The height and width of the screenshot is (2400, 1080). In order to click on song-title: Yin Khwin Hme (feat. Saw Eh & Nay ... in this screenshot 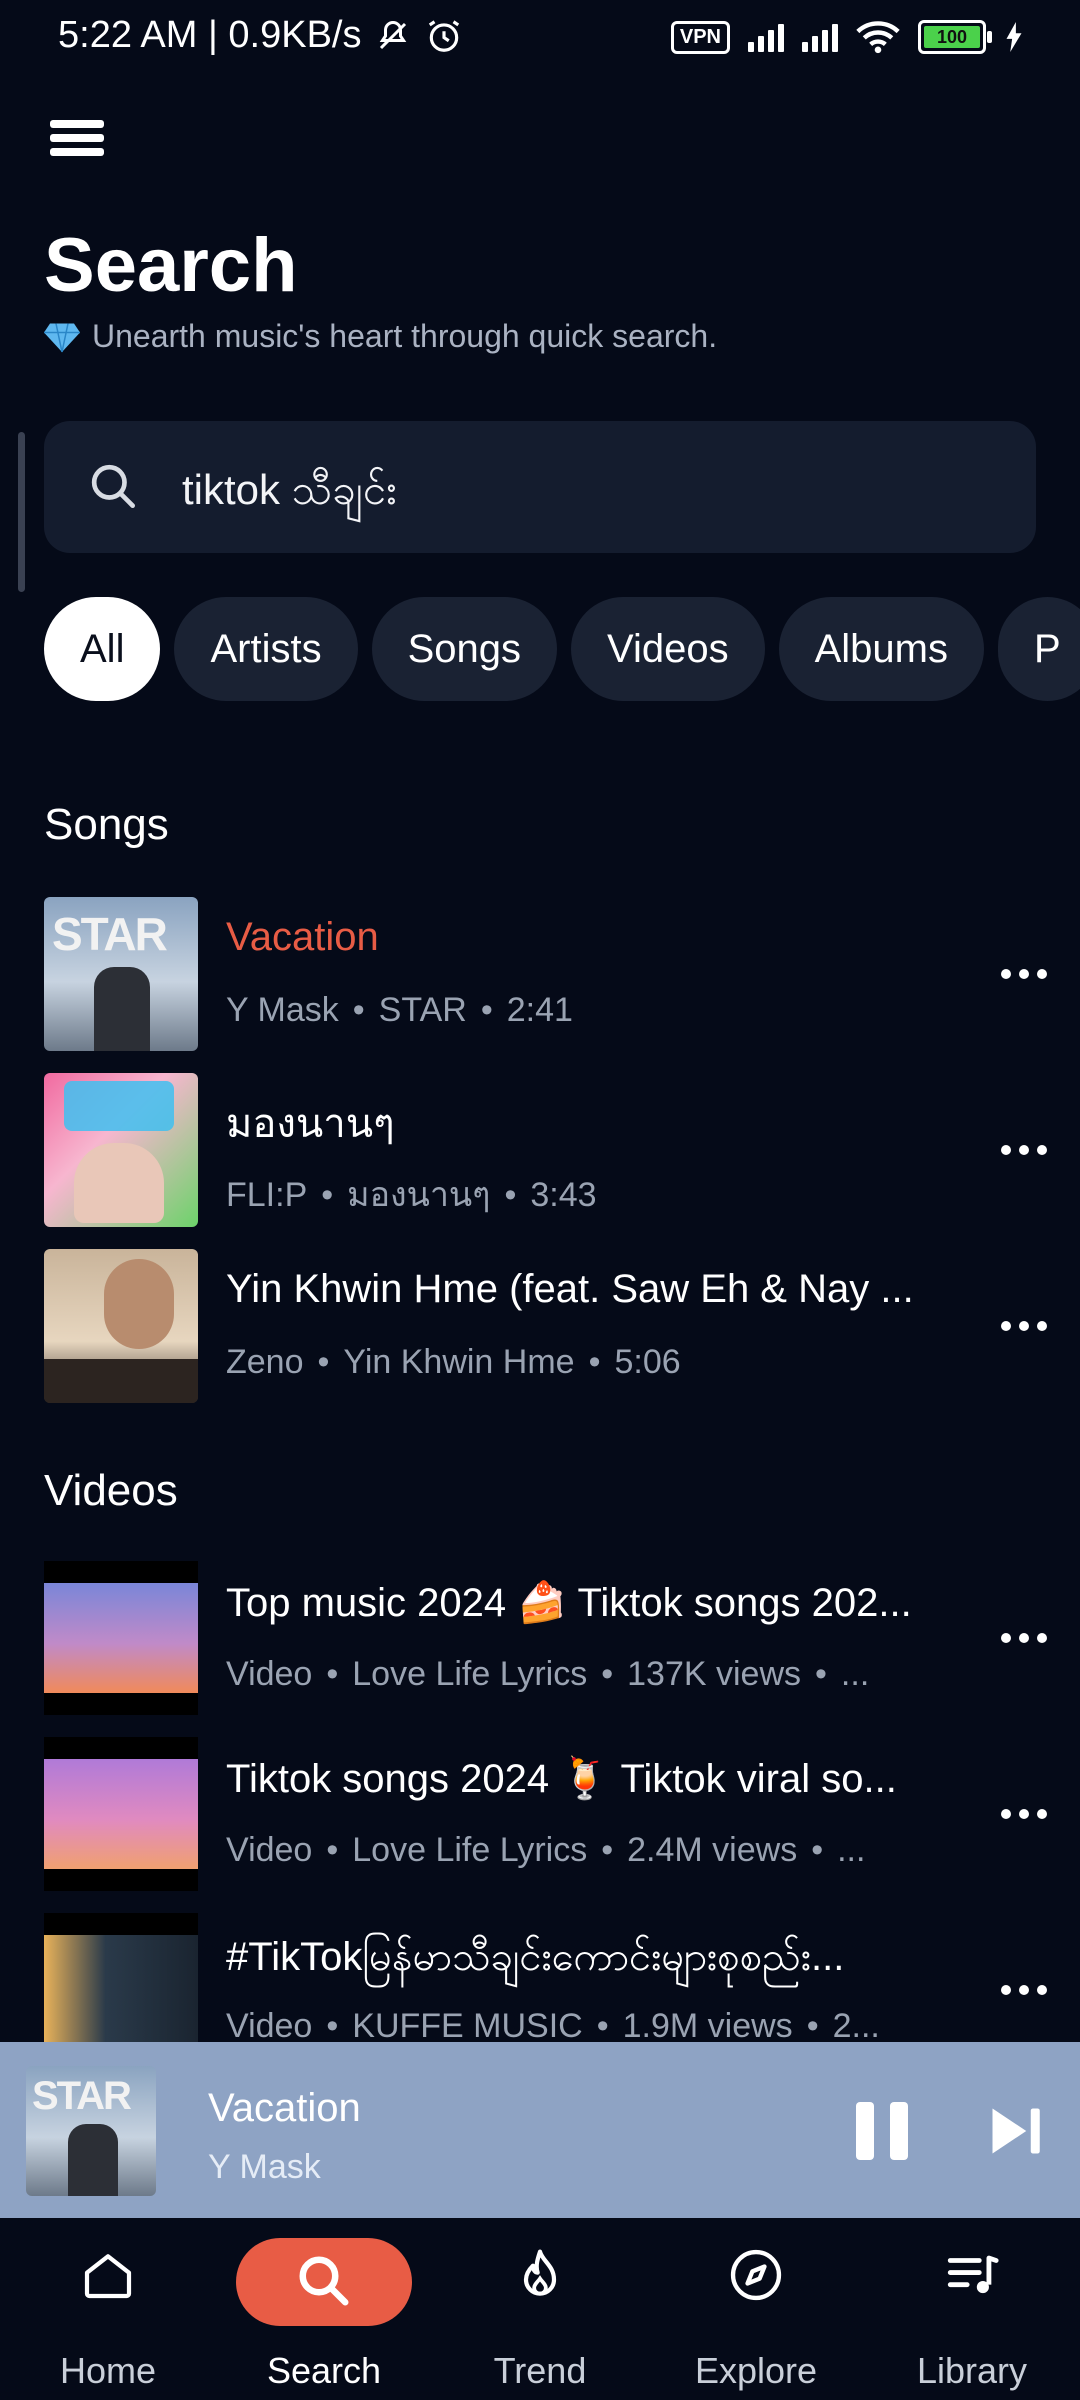, I will do `click(570, 1289)`.